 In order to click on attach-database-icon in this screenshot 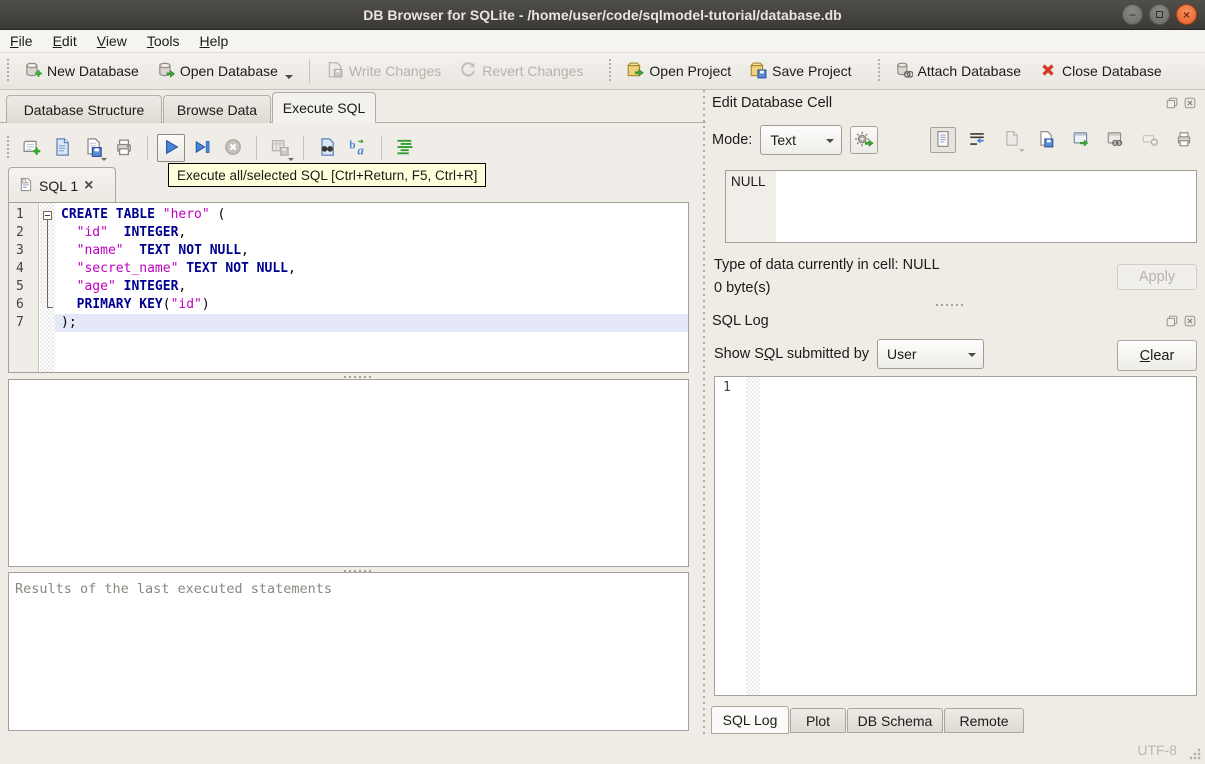, I will do `click(904, 71)`.